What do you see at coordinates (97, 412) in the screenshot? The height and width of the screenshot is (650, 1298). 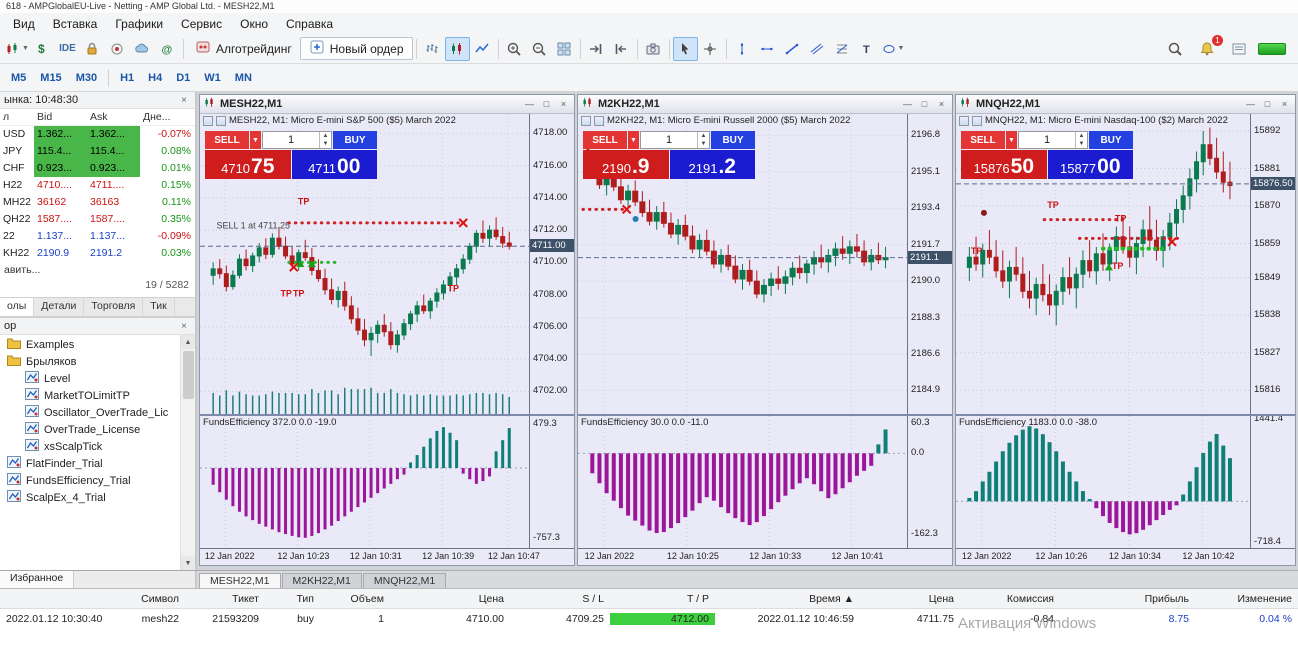 I see `tree-item: Oscillator_OverTrade_Lic` at bounding box center [97, 412].